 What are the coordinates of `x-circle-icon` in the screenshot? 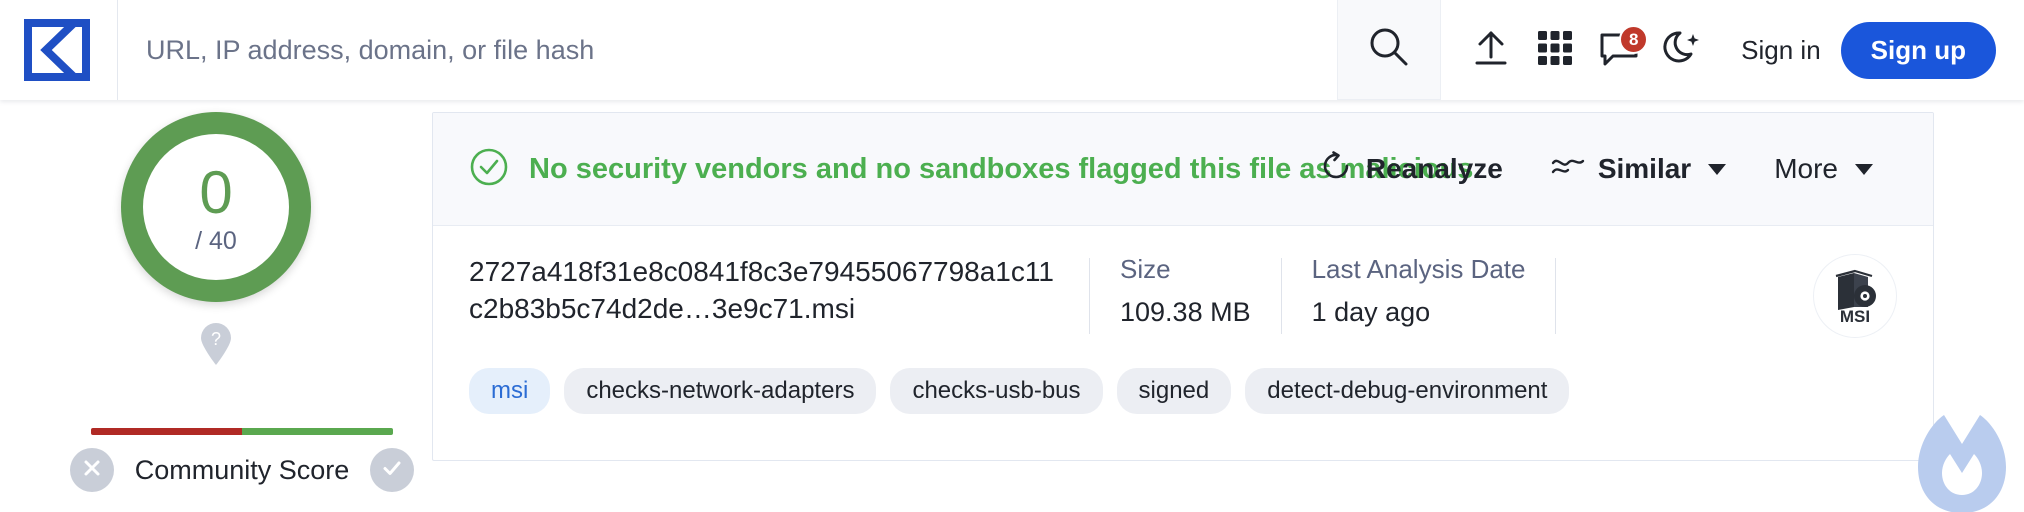 It's located at (92, 470).